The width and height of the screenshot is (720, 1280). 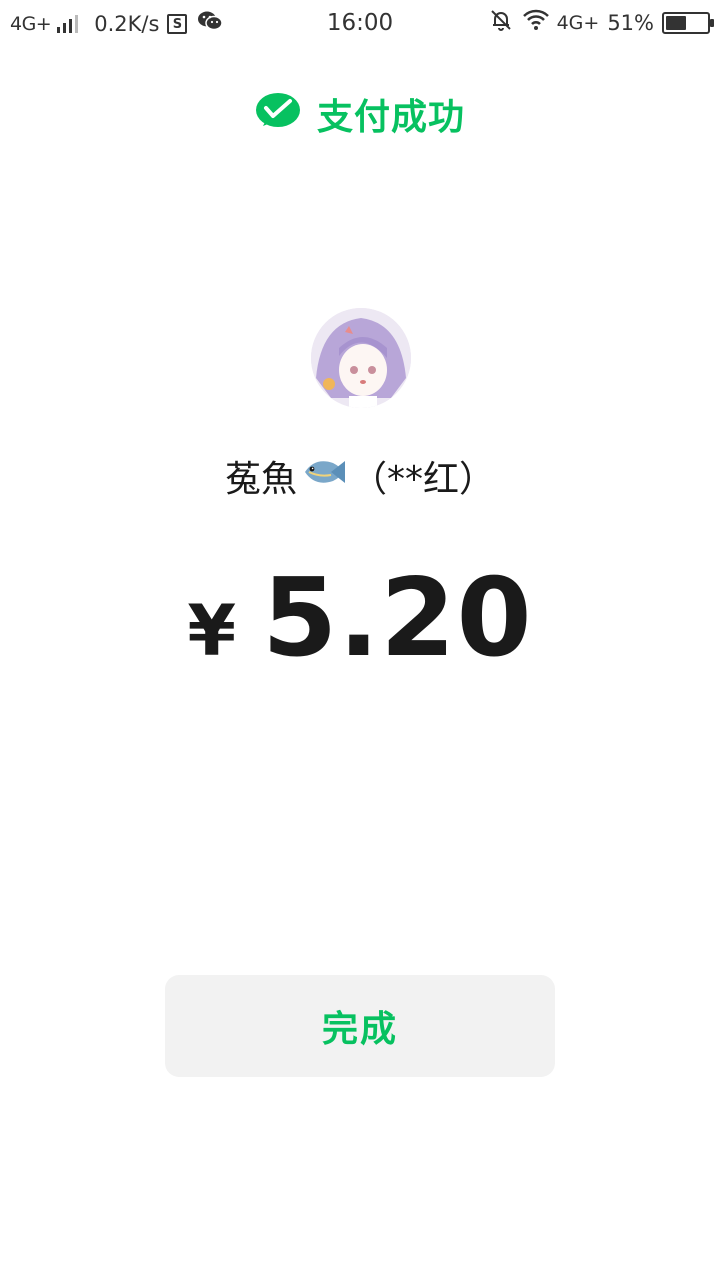 What do you see at coordinates (360, 25) in the screenshot?
I see `status-bar: 4G+ 0.2K/s S 16:00 4G+ 51%` at bounding box center [360, 25].